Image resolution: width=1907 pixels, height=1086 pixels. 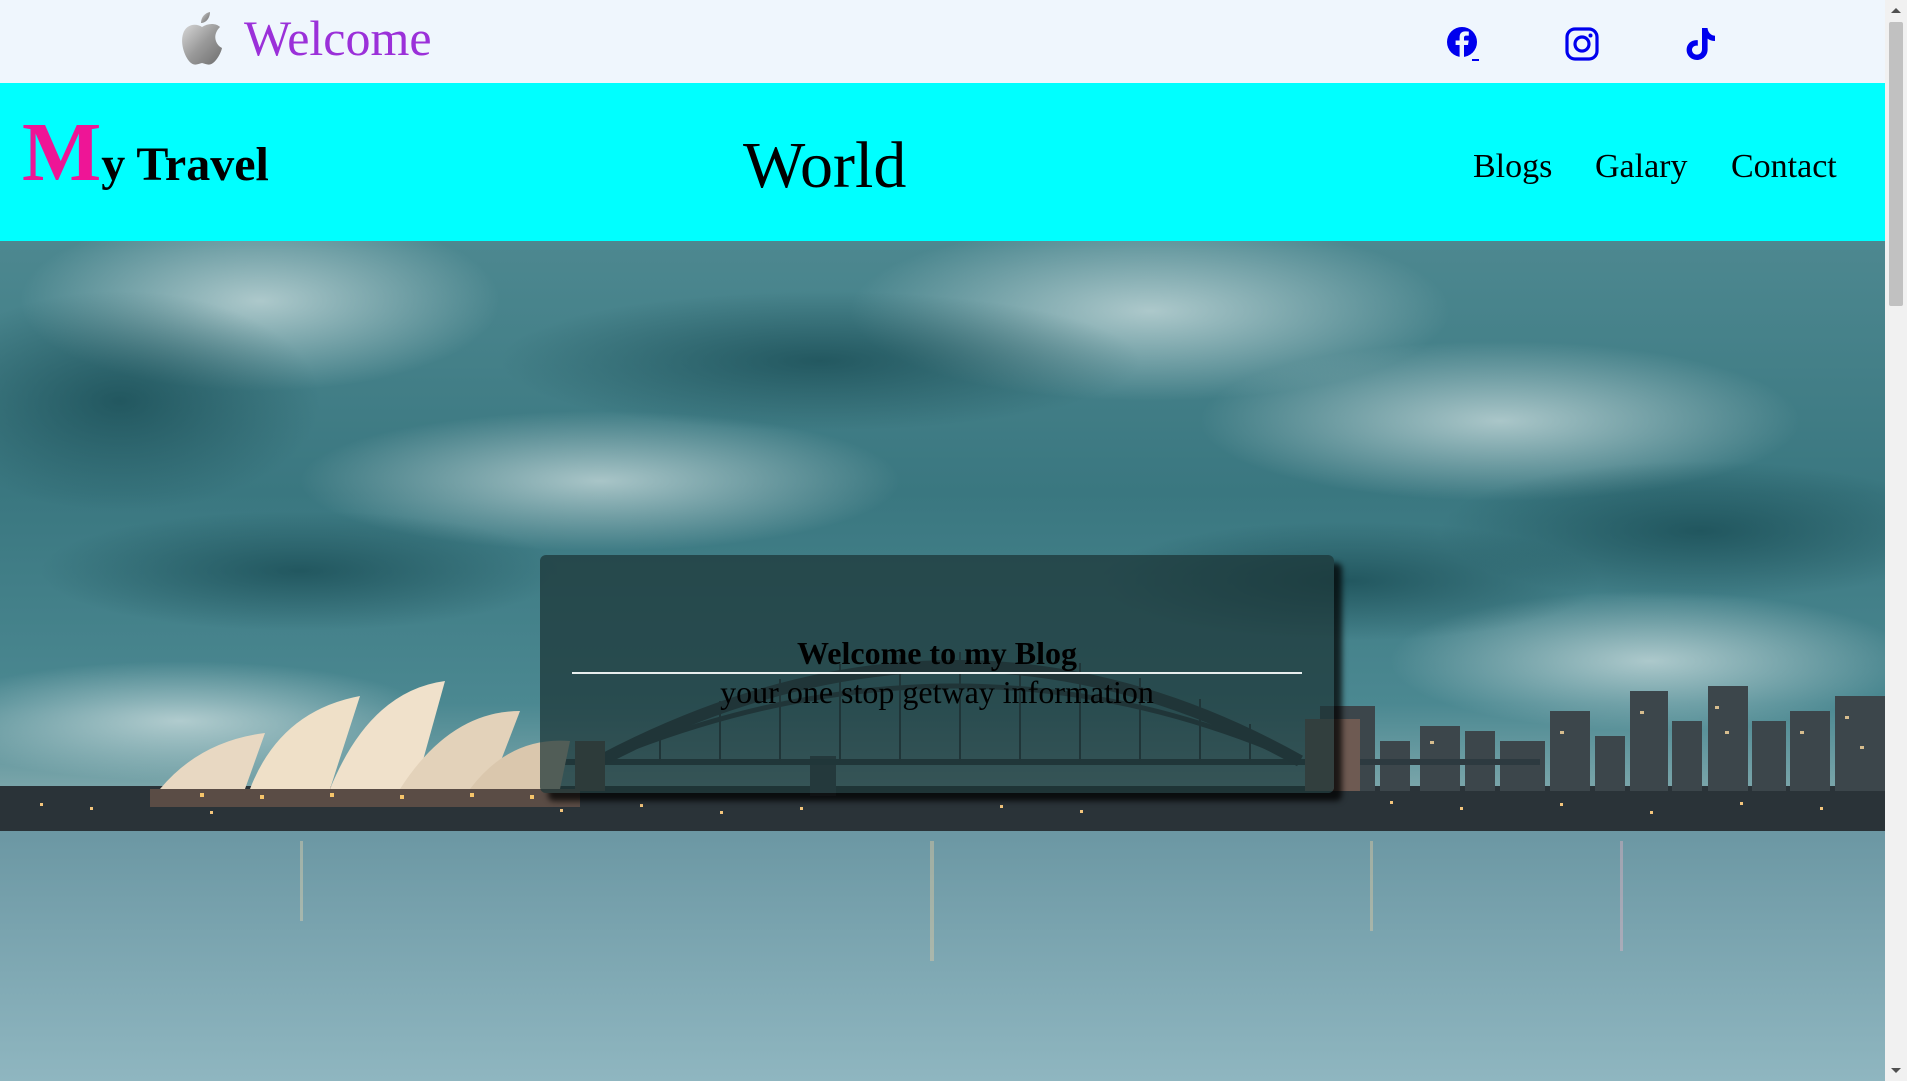 What do you see at coordinates (942, 41) in the screenshot?
I see `top-bar: Welcome` at bounding box center [942, 41].